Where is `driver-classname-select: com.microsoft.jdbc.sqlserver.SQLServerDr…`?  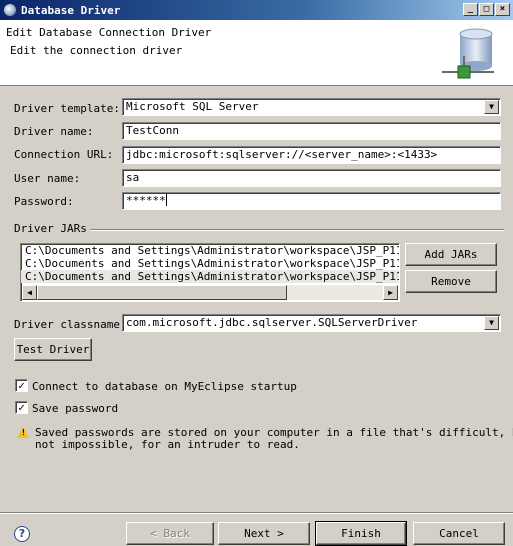 driver-classname-select: com.microsoft.jdbc.sqlserver.SQLServerDr… is located at coordinates (311, 323).